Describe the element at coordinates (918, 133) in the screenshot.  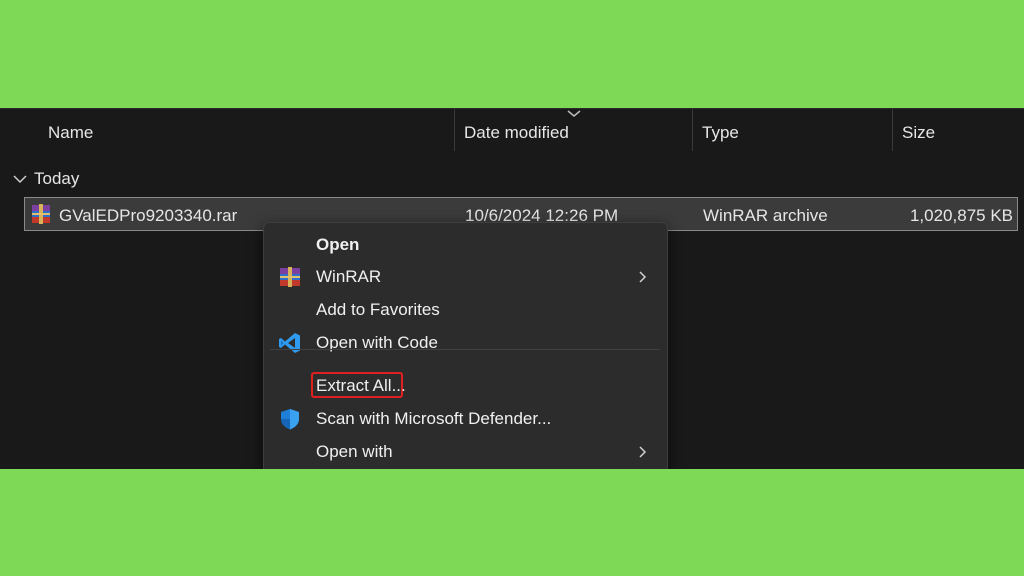
I see `column-size: Size` at that location.